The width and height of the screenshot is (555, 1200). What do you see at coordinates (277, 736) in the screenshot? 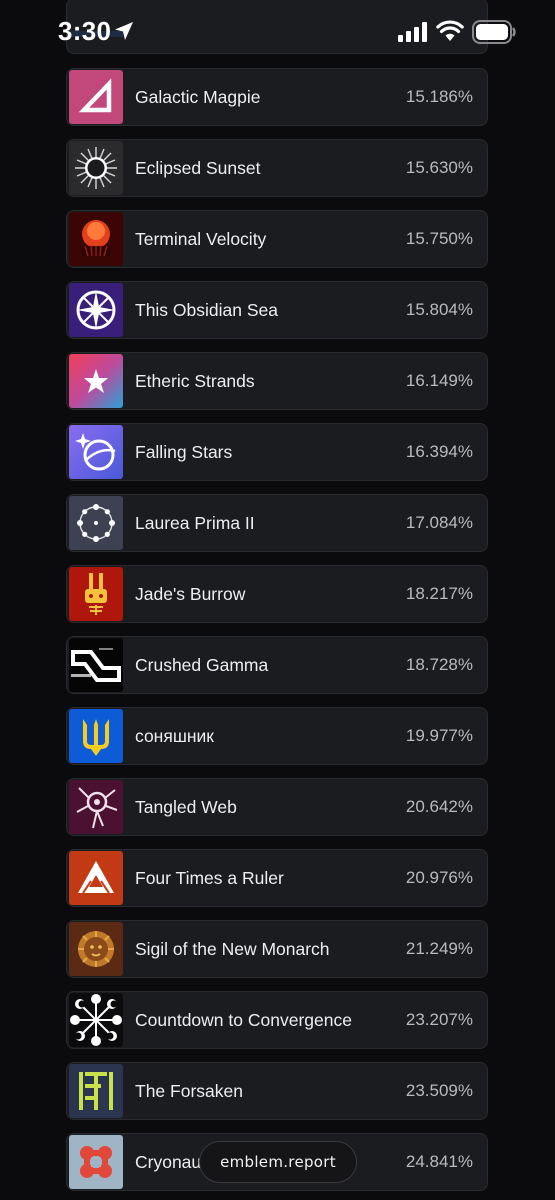
I see `emblem-row: соняшник 19.977%` at bounding box center [277, 736].